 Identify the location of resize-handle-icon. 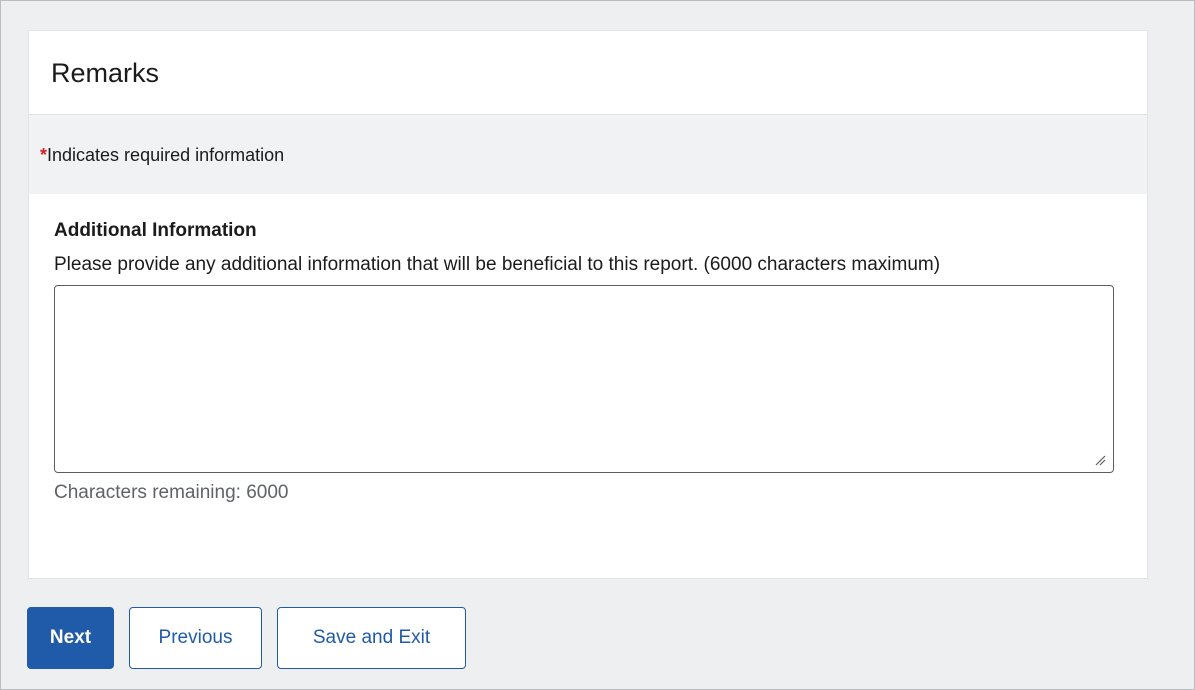
(1100, 460).